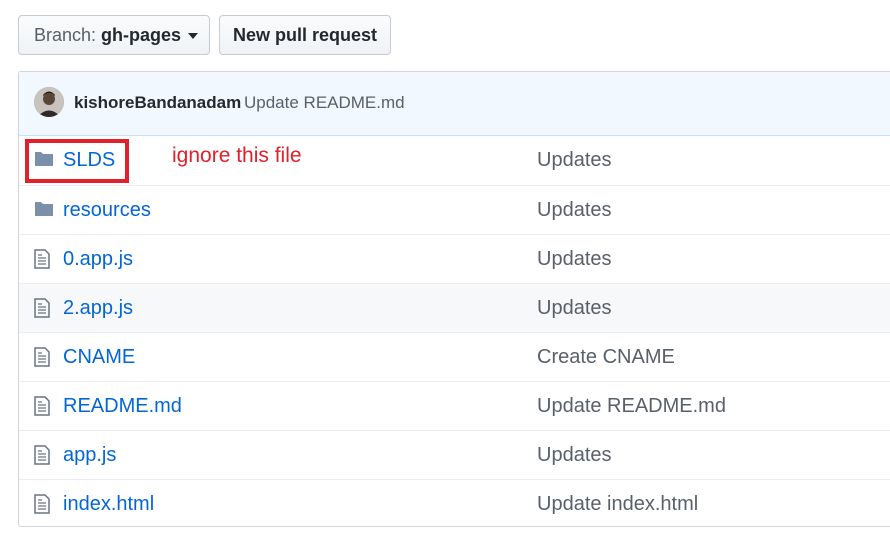 This screenshot has width=890, height=541. What do you see at coordinates (454, 160) in the screenshot?
I see `table-row: SLDS Updates` at bounding box center [454, 160].